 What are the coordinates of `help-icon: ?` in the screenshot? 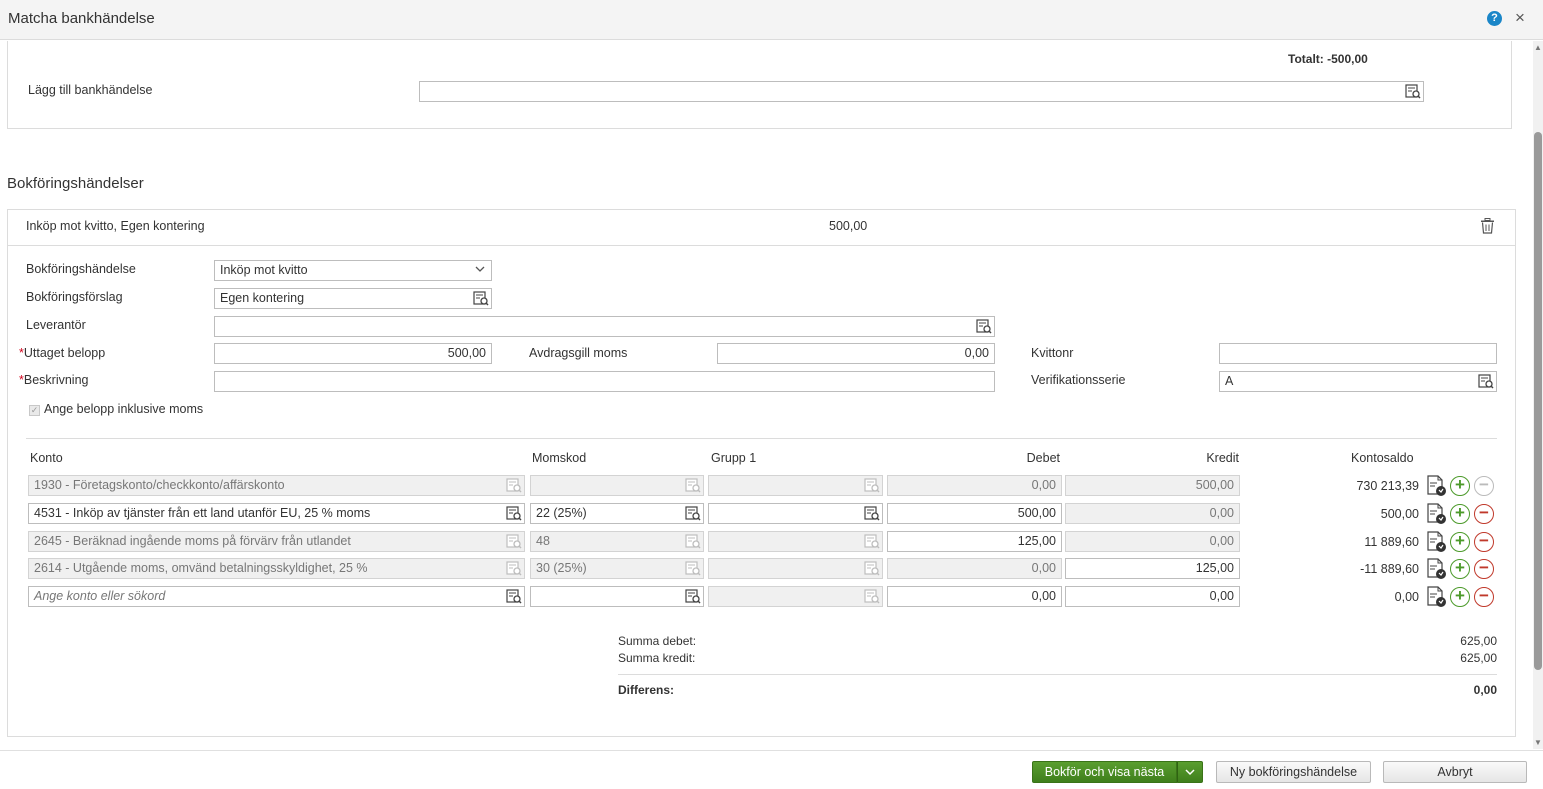 It's located at (1494, 18).